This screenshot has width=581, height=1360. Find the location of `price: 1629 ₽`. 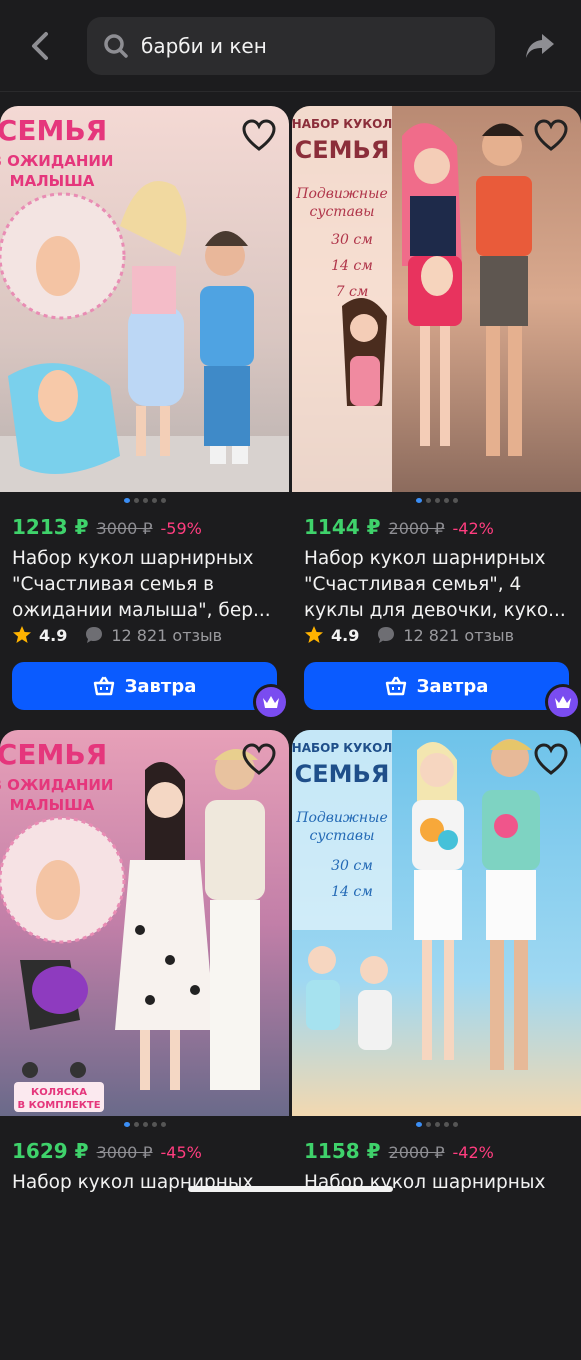

price: 1629 ₽ is located at coordinates (50, 1151).